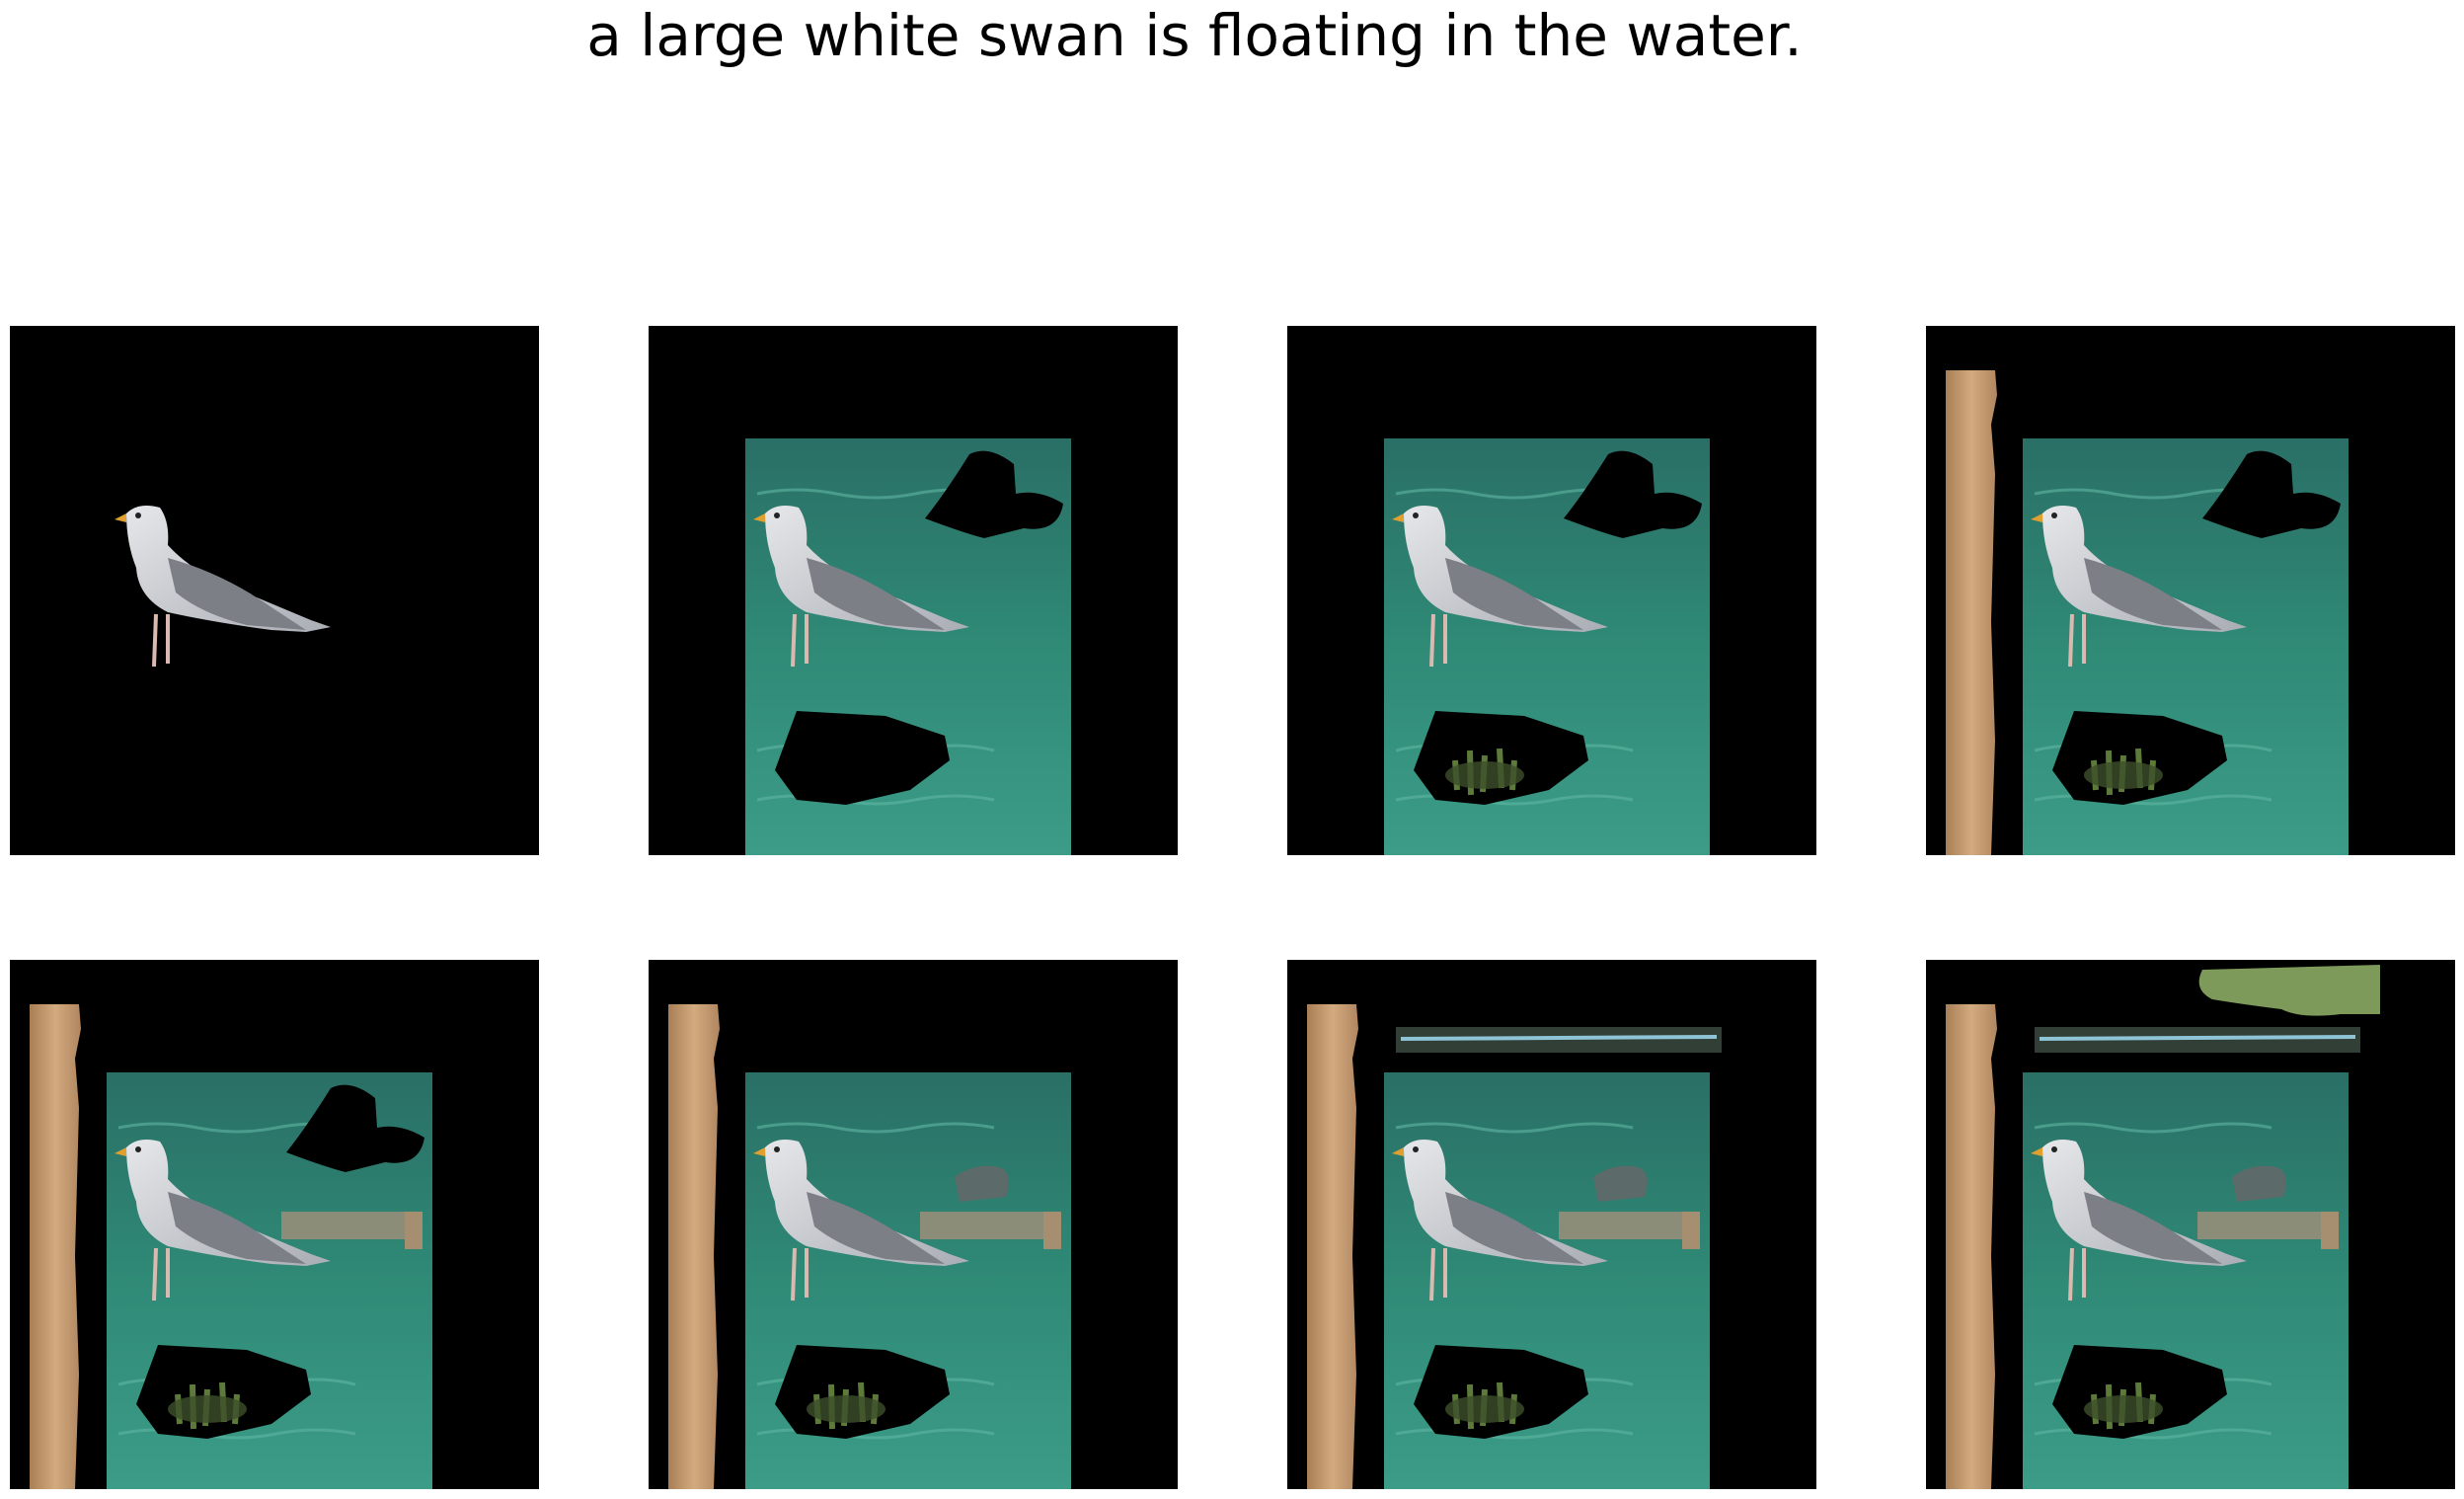  I want to click on seagull, so click(223, 587).